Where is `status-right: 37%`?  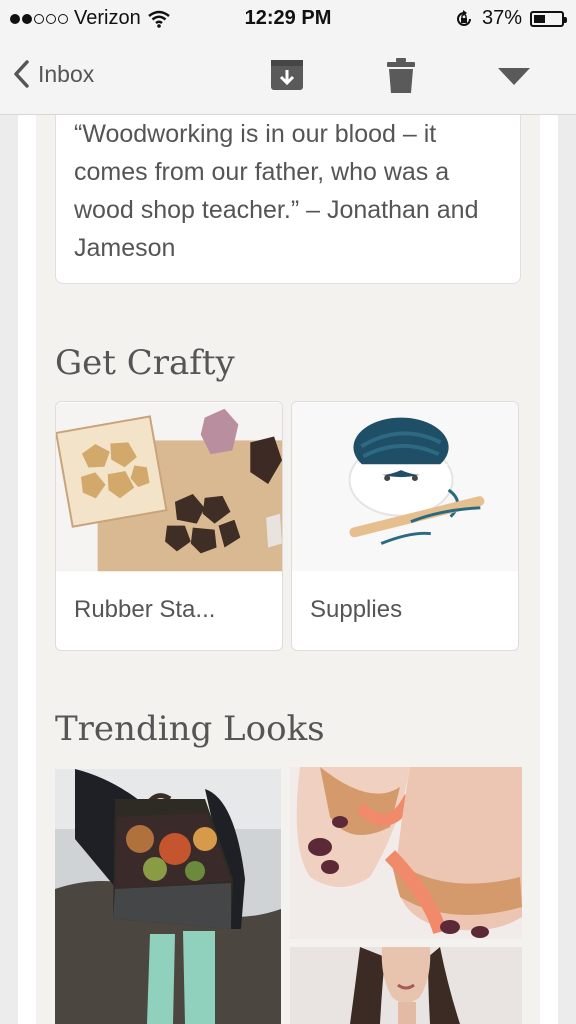 status-right: 37% is located at coordinates (510, 18).